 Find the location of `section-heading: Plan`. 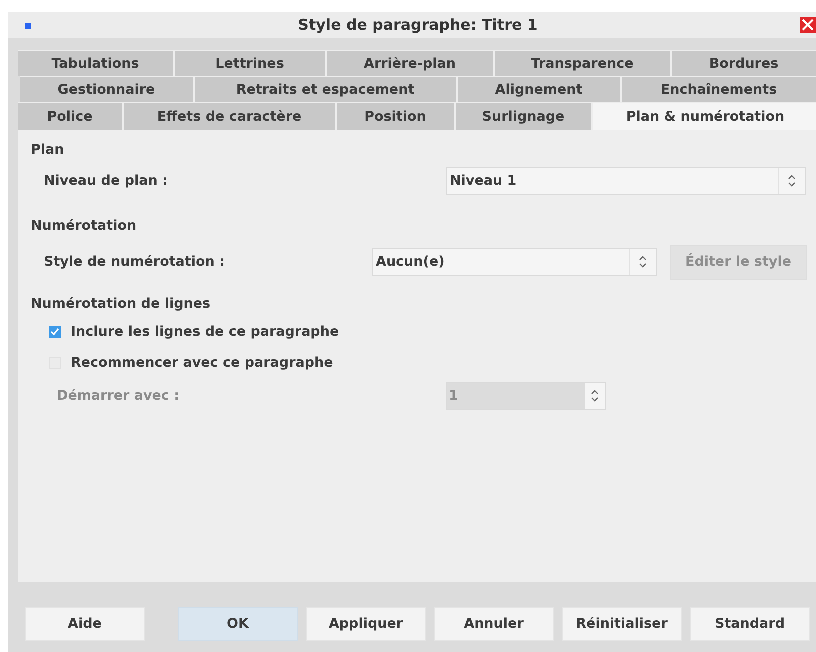

section-heading: Plan is located at coordinates (48, 151).